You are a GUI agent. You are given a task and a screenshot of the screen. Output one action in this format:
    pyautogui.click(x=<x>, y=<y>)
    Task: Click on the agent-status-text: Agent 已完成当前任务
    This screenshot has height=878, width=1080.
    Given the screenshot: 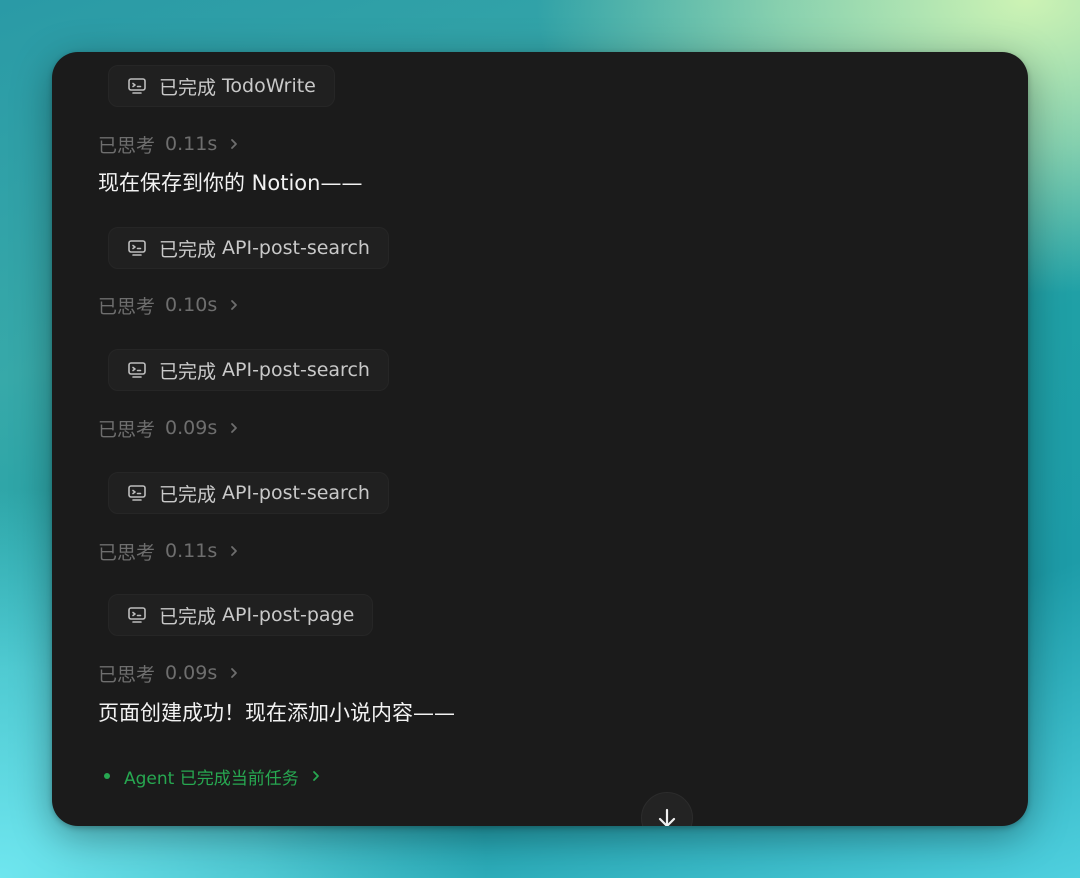 What is the action you would take?
    pyautogui.click(x=211, y=778)
    